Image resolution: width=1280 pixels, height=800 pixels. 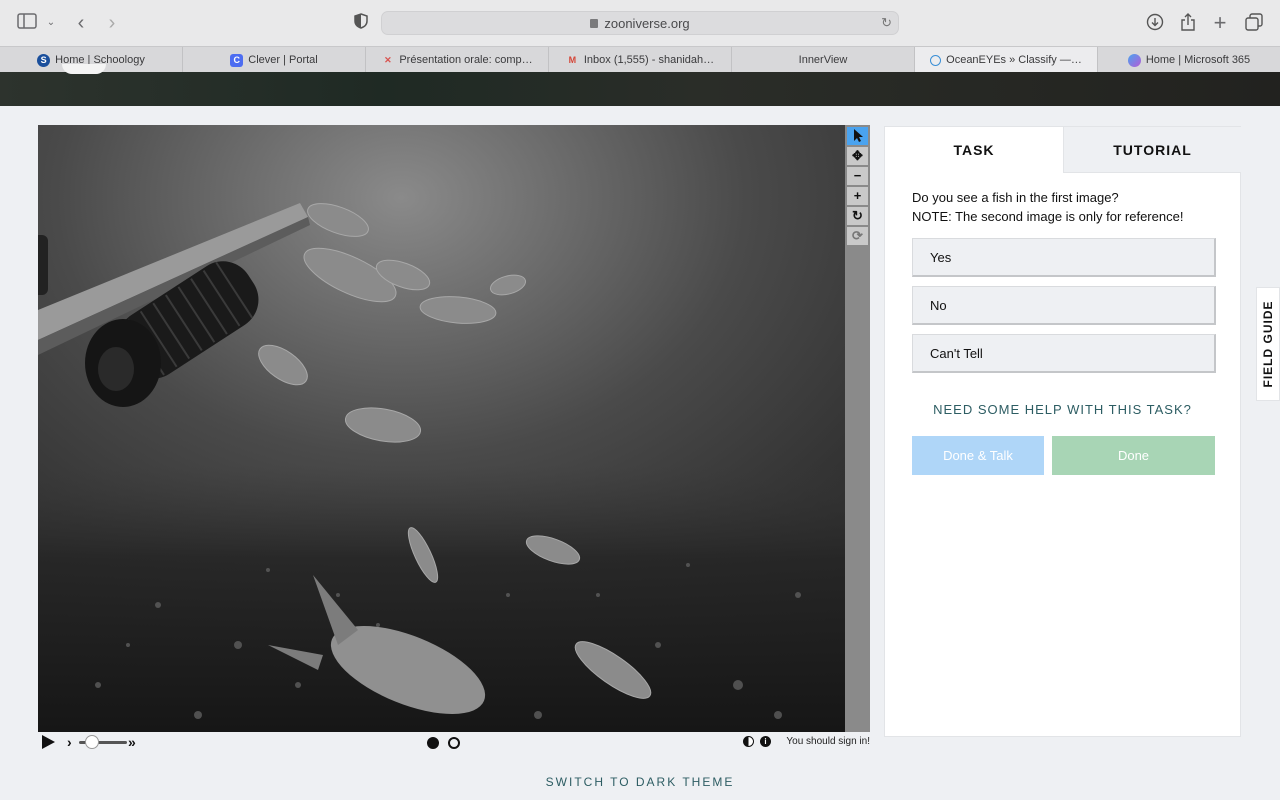 I want to click on zoom-out-icon: −, so click(x=857, y=176).